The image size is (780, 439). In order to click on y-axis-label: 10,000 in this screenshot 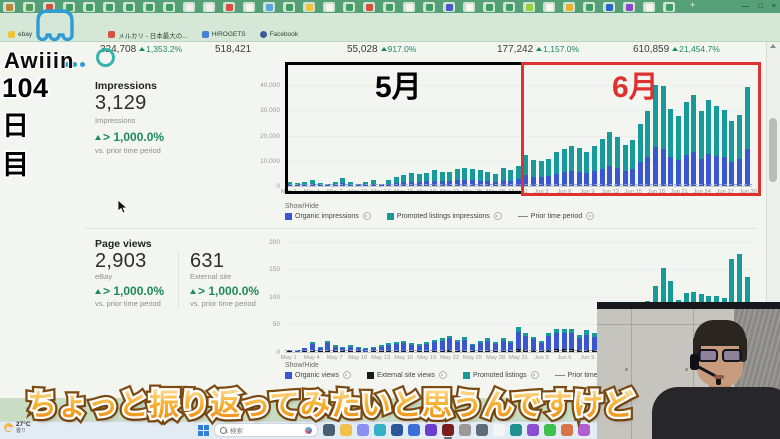, I will do `click(270, 161)`.